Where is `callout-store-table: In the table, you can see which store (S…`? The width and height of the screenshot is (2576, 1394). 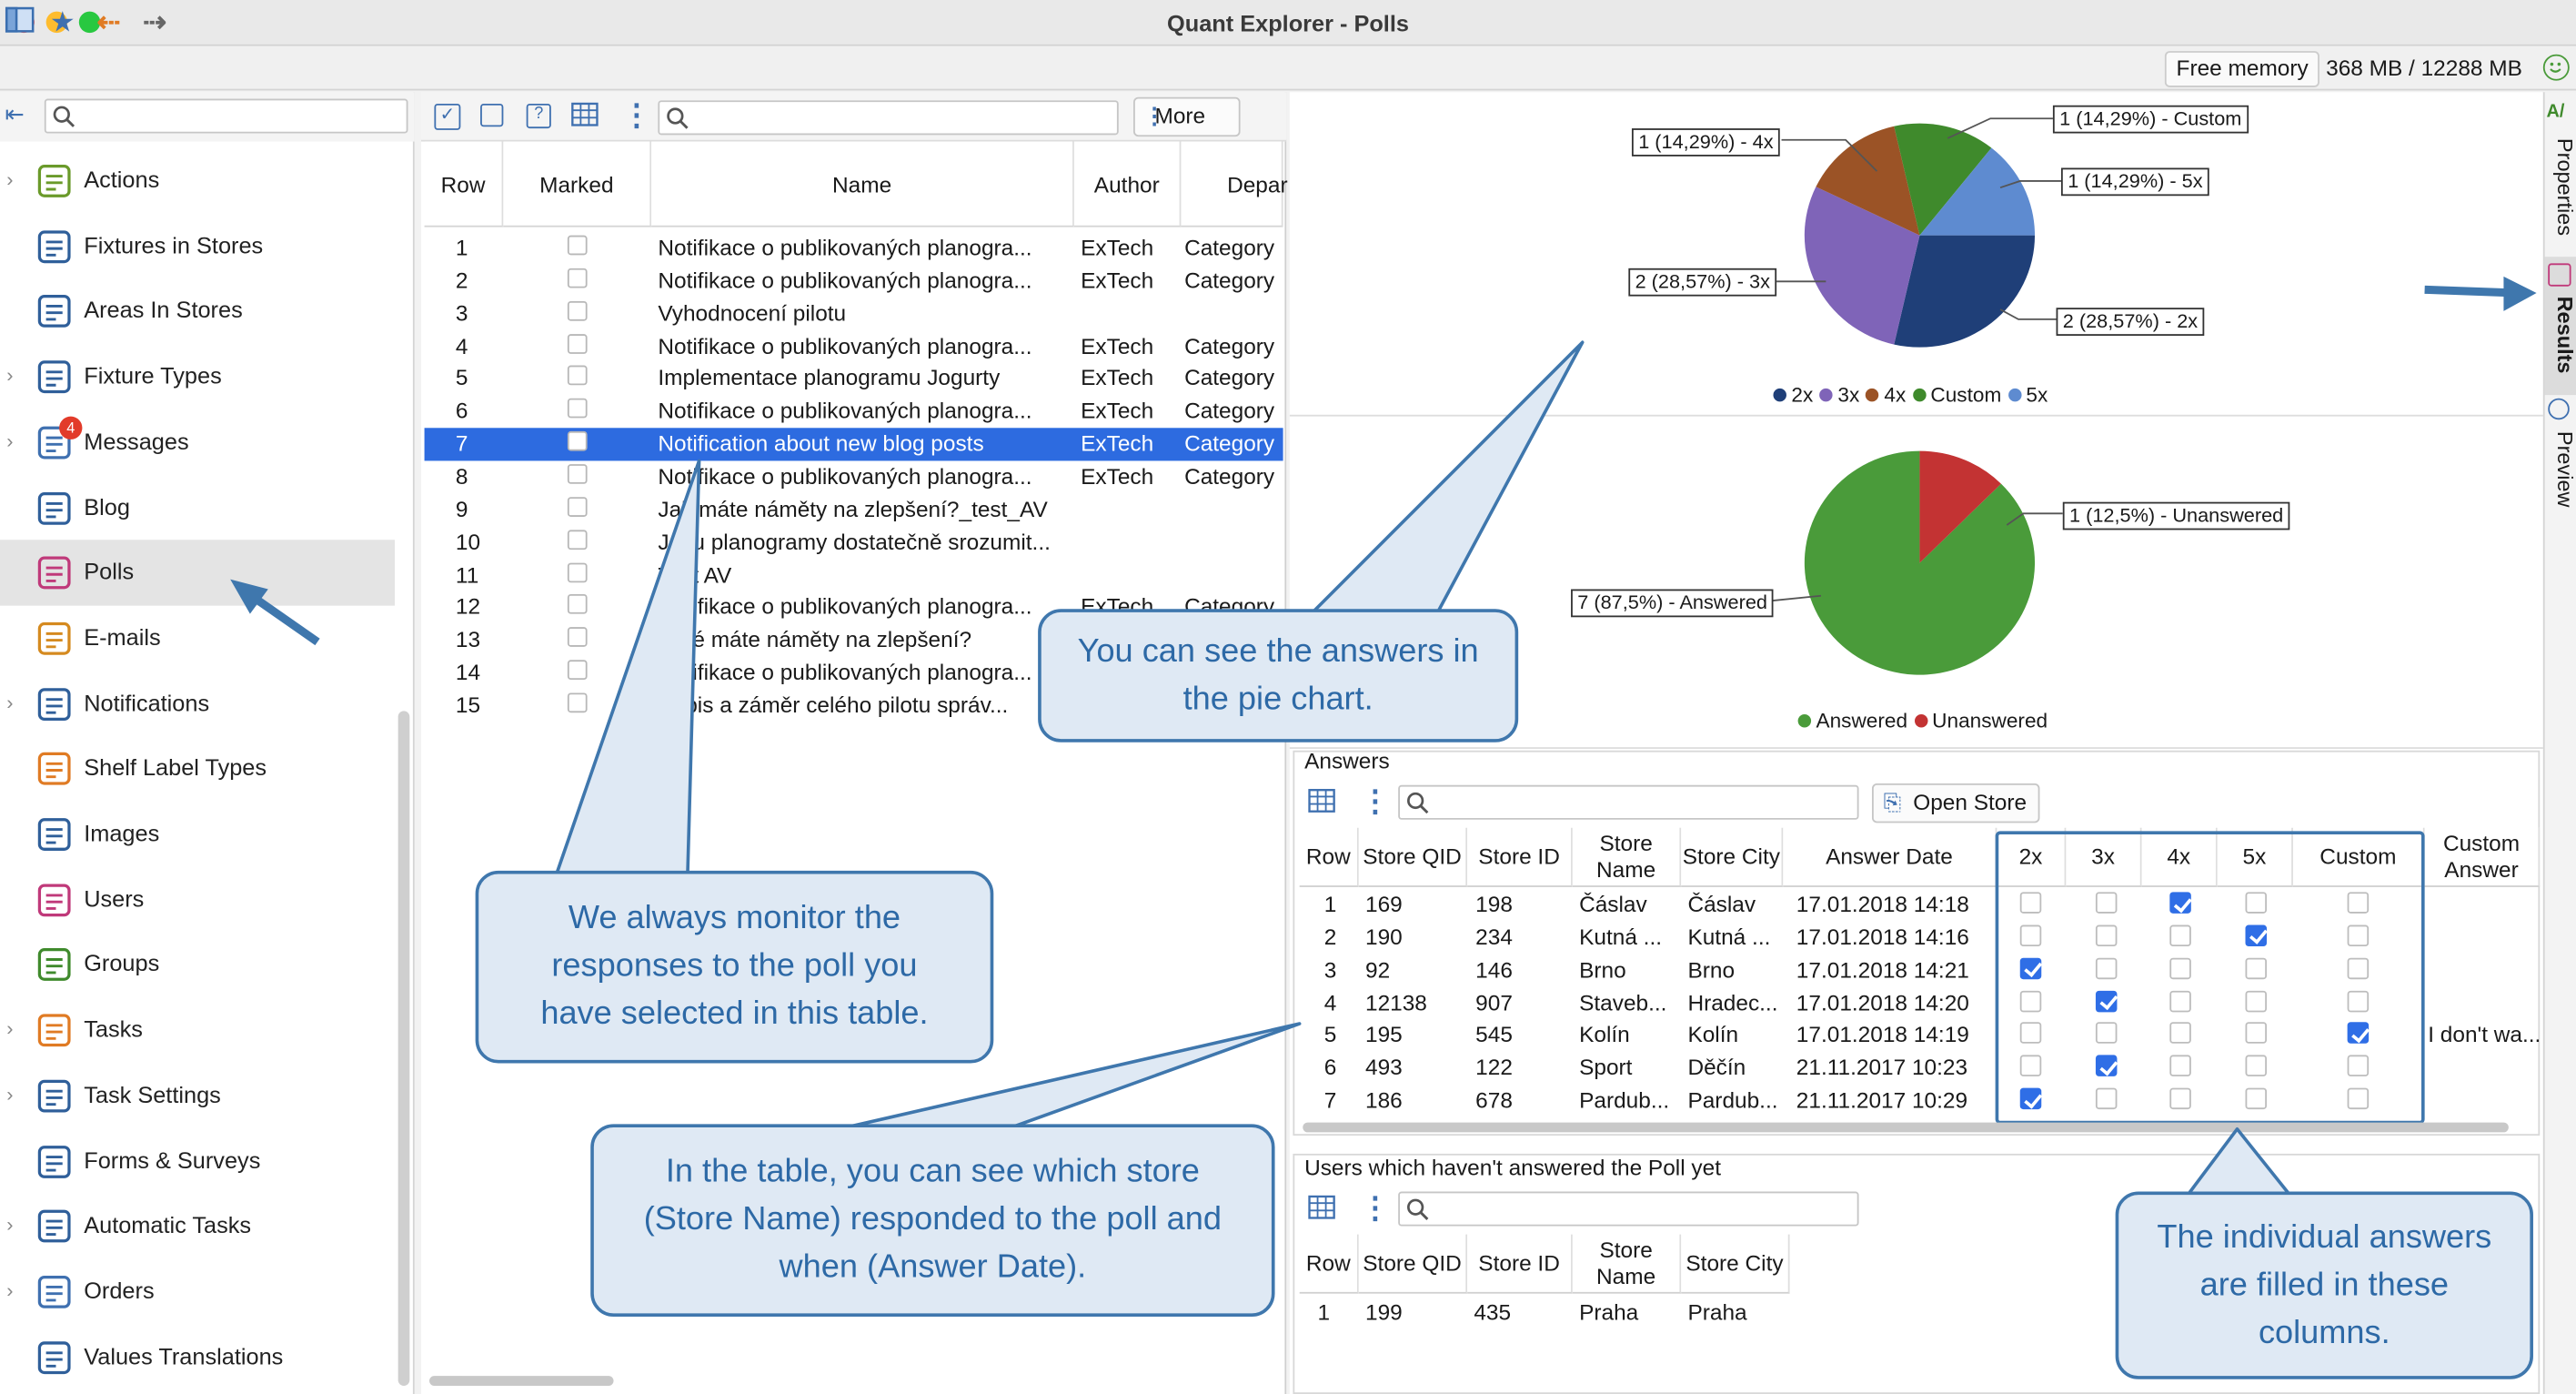 callout-store-table: In the table, you can see which store (S… is located at coordinates (932, 1220).